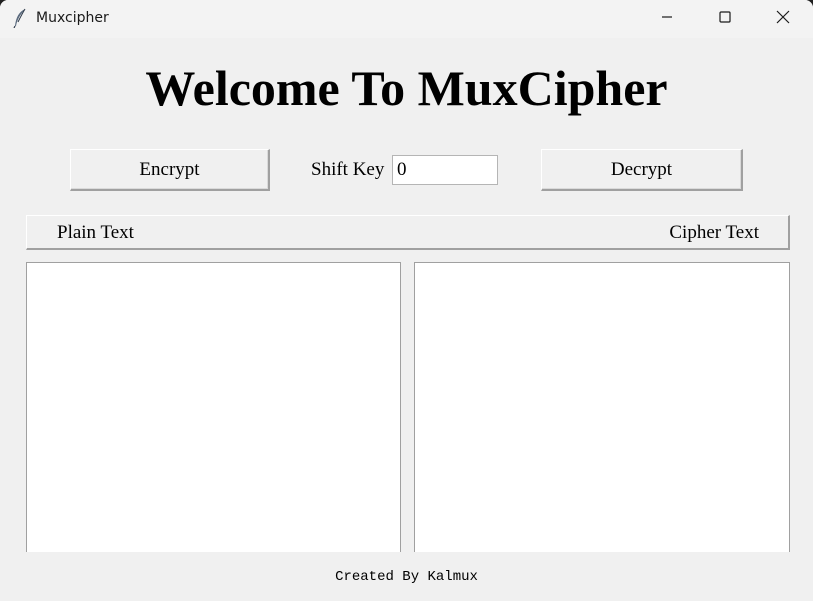  I want to click on close-button, so click(783, 19).